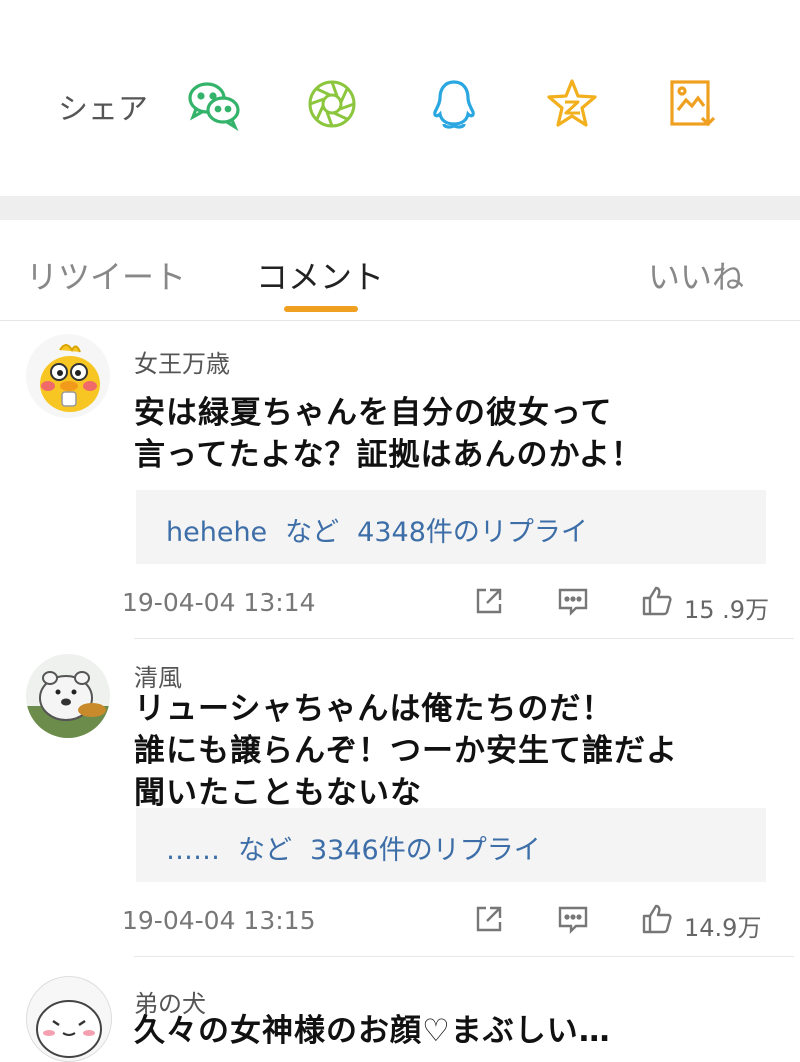  I want to click on active-tab-indicator, so click(321, 309).